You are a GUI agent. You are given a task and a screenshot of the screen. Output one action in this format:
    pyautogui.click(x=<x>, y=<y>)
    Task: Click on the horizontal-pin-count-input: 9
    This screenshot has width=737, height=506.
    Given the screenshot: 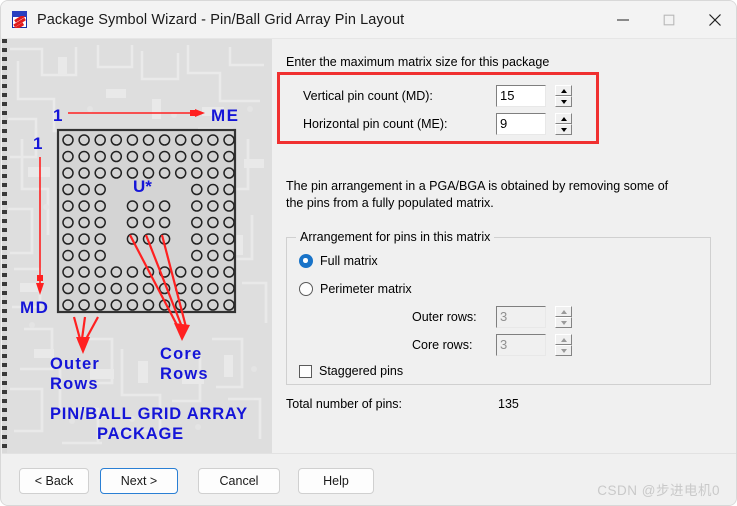 What is the action you would take?
    pyautogui.click(x=521, y=124)
    